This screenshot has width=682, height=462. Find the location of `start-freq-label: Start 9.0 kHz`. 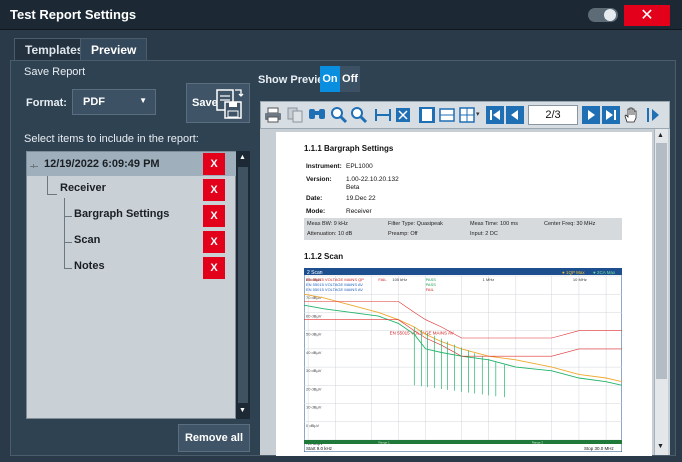

start-freq-label: Start 9.0 kHz is located at coordinates (319, 448).